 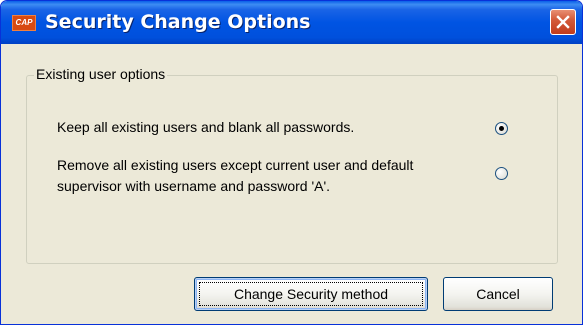 I want to click on window-title: Security Change Options, so click(x=178, y=22).